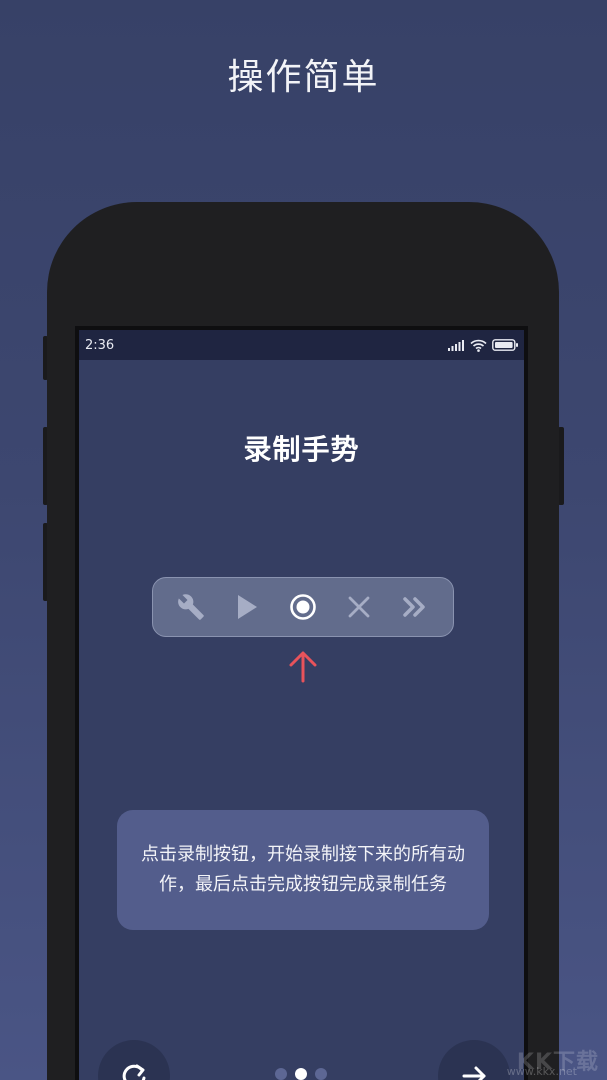 The image size is (607, 1080). I want to click on tip-box: 点击录制按钮，开始录制接下来的所有动作，最后点击完成按钮完成录制任务, so click(303, 870).